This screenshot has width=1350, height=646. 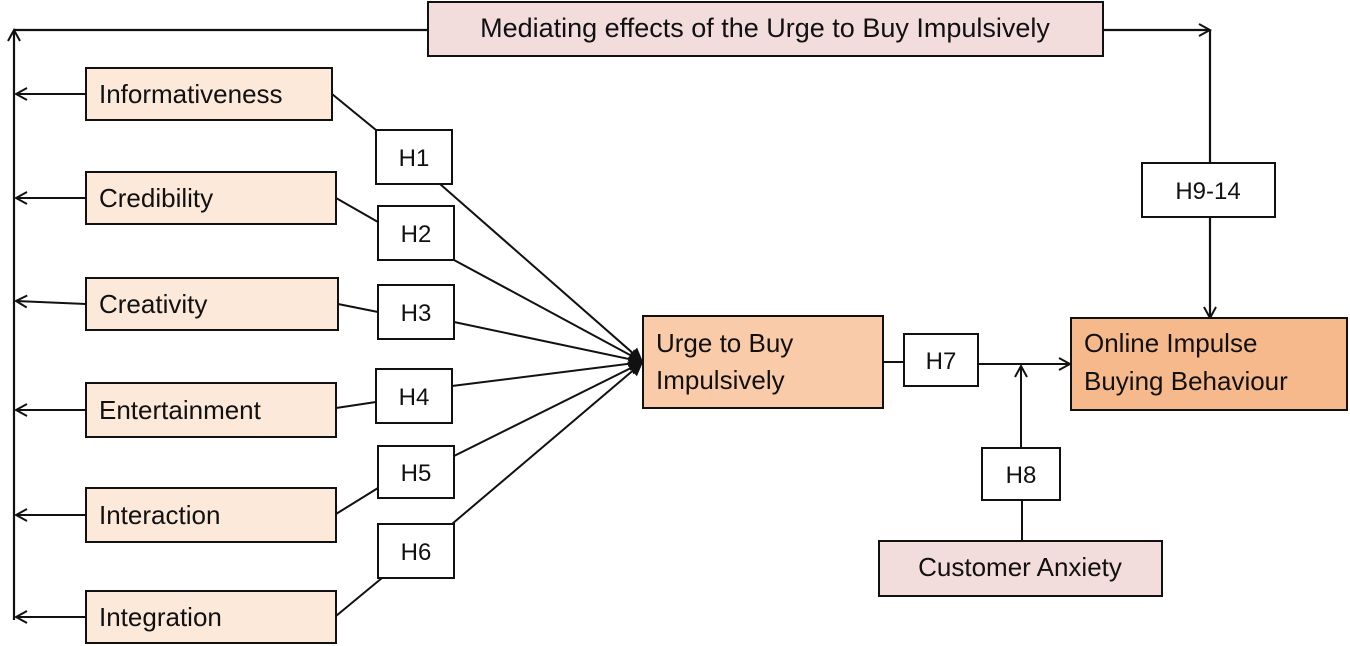 I want to click on h3-box: H3, so click(x=416, y=312).